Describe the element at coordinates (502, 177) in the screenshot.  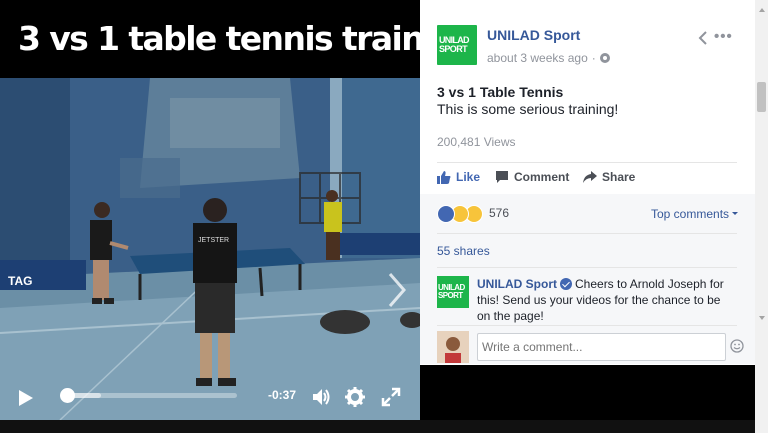
I see `comment-bubble-icon` at that location.